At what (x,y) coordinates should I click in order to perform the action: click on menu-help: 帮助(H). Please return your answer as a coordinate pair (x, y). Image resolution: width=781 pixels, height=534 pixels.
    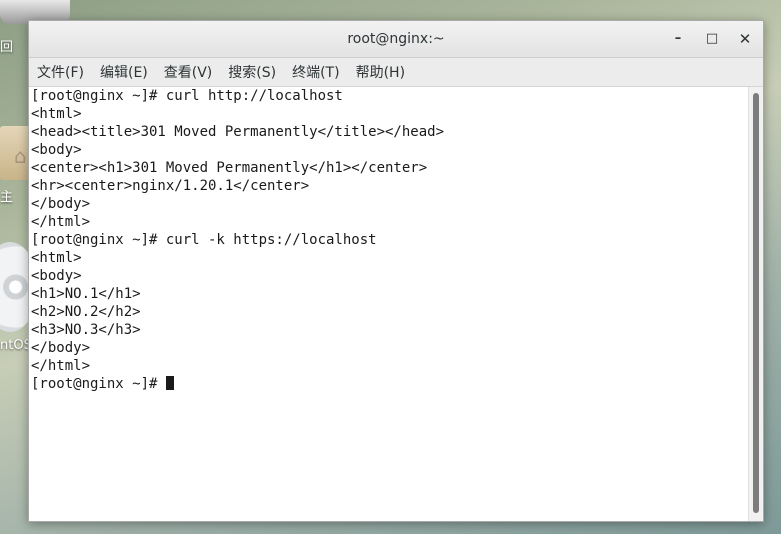
    Looking at the image, I should click on (380, 72).